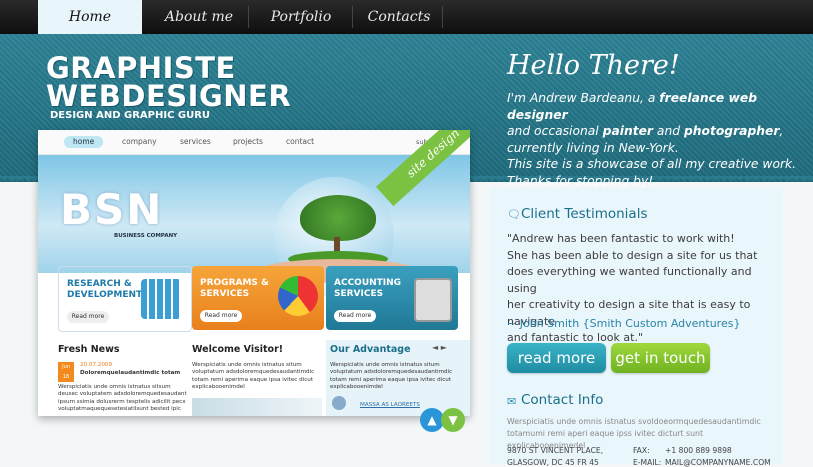  I want to click on preview-nav-contact: contact, so click(300, 141).